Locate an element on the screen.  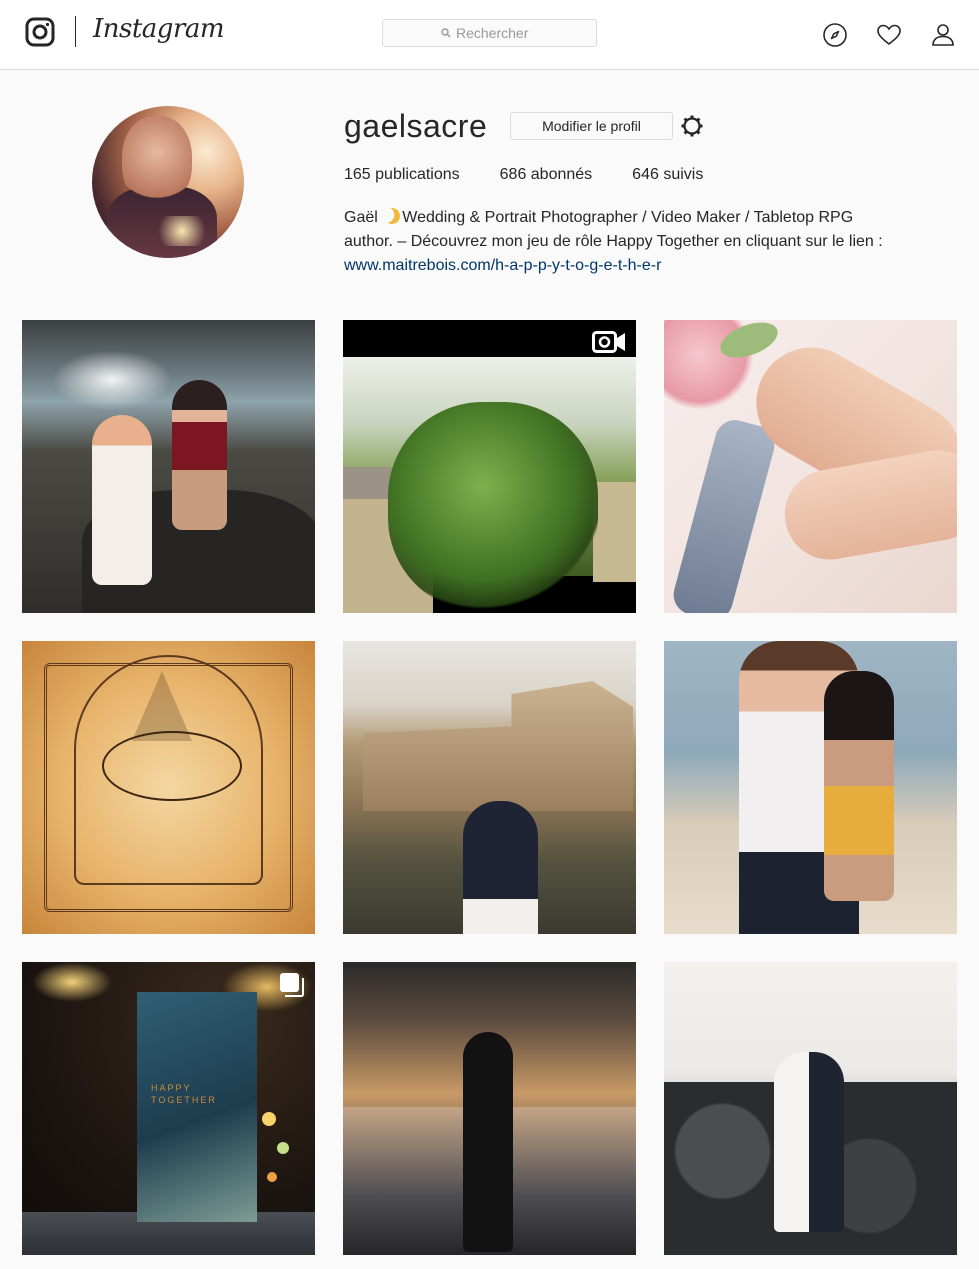
video-icon is located at coordinates (608, 342).